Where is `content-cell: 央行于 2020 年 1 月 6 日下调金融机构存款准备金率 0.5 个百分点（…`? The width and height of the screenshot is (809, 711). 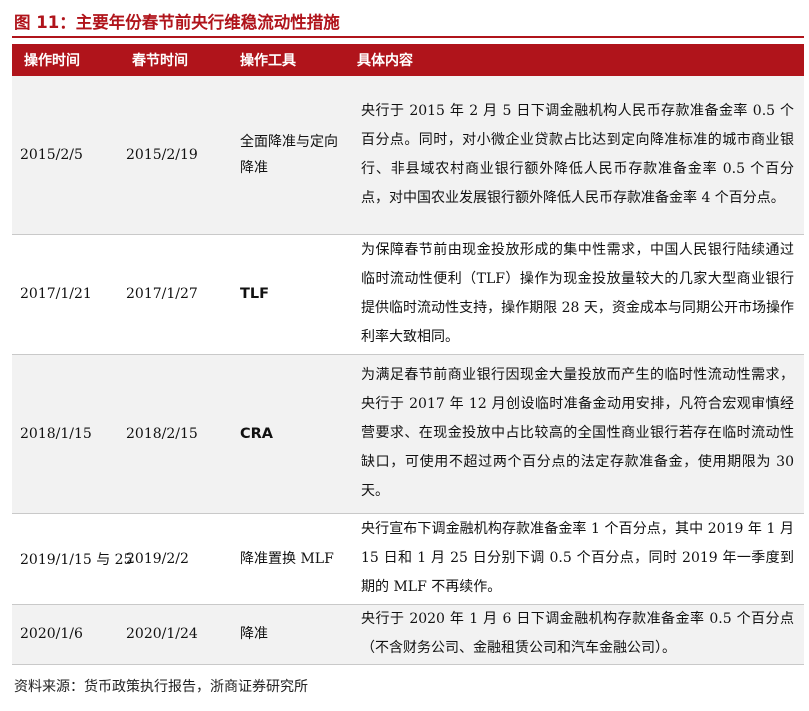 content-cell: 央行于 2020 年 1 月 6 日下调金融机构存款准备金率 0.5 个百分点（… is located at coordinates (574, 634).